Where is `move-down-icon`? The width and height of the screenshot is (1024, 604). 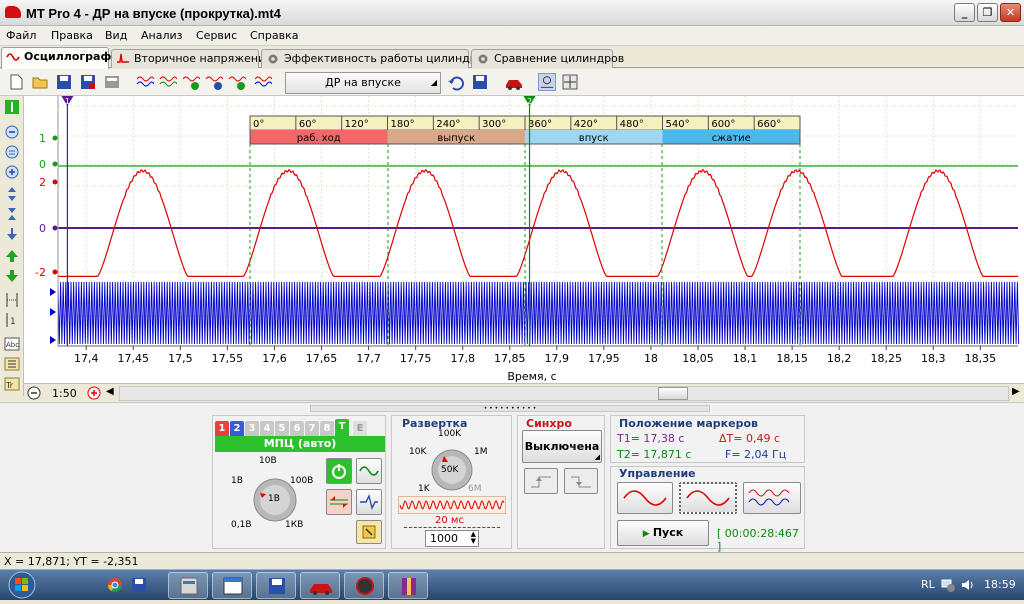
move-down-icon is located at coordinates (12, 234).